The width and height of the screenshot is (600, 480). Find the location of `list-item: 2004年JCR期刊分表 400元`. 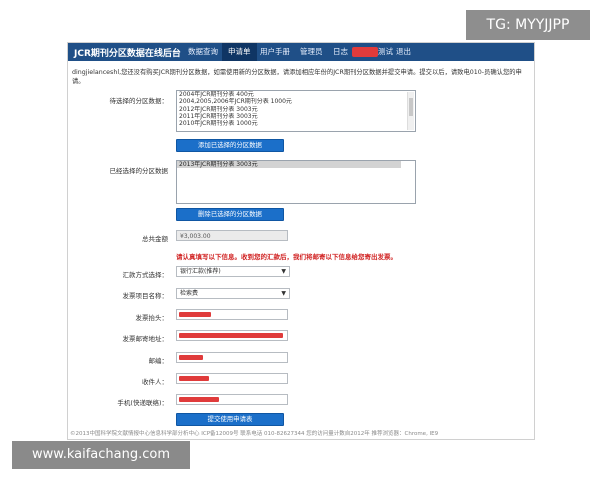

list-item: 2004年JCR期刊分表 400元 is located at coordinates (296, 94).